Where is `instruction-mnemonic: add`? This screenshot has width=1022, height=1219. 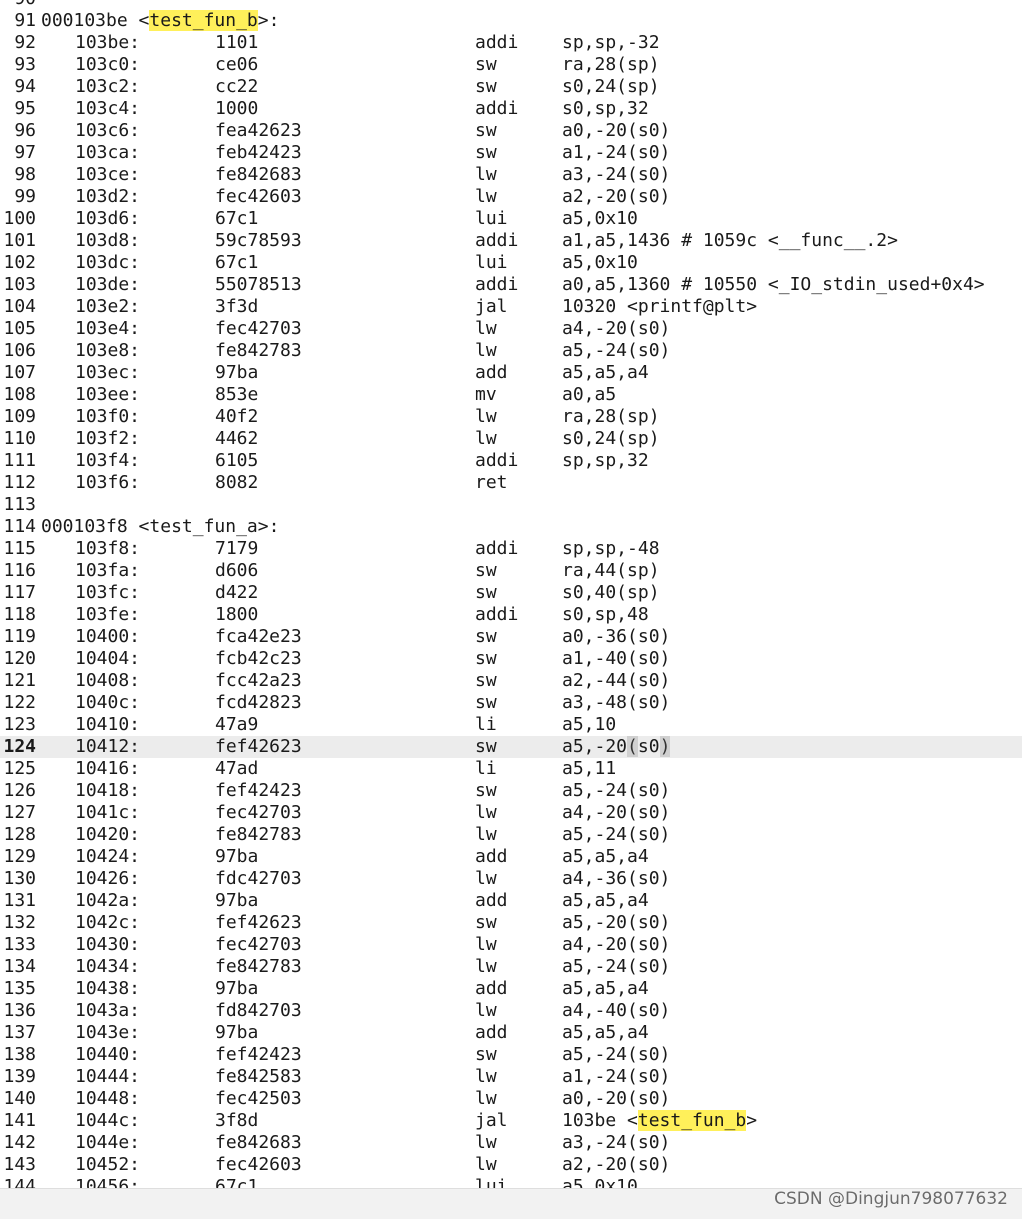
instruction-mnemonic: add is located at coordinates (491, 1032).